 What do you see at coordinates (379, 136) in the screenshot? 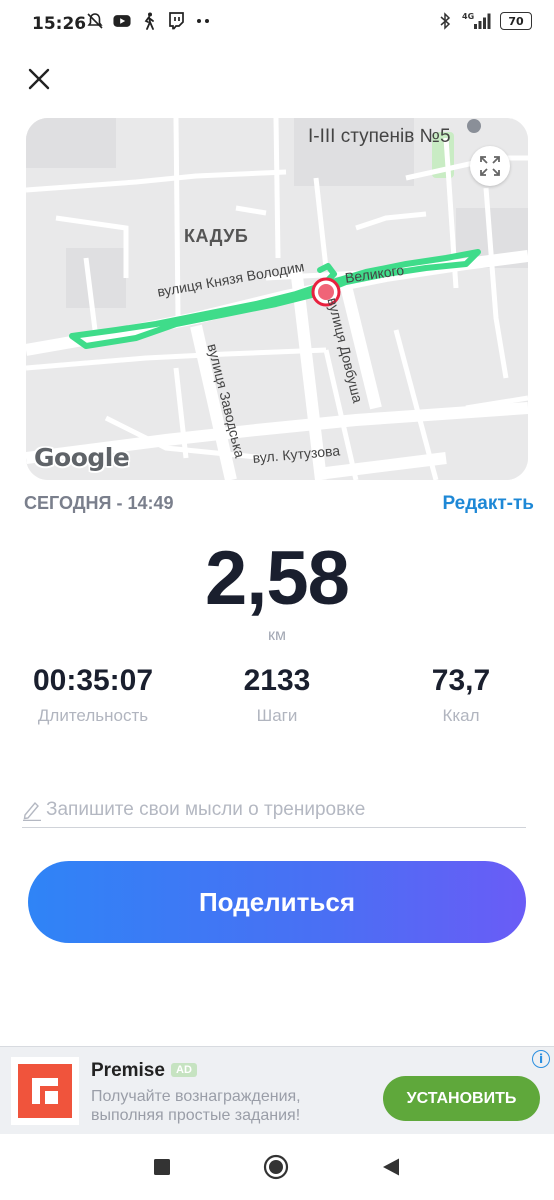
I see `map-label-school: I-III ступенів №5` at bounding box center [379, 136].